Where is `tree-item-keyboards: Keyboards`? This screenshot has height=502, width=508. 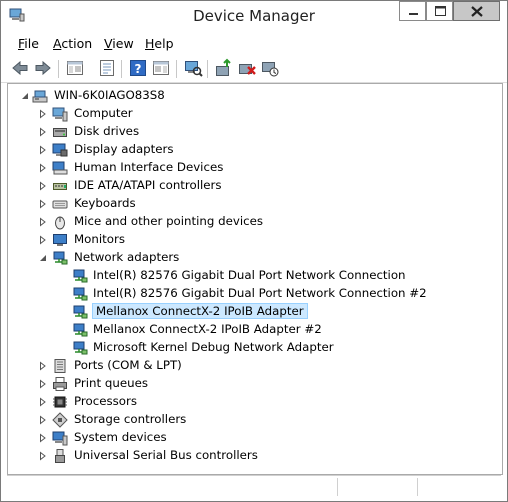 tree-item-keyboards: Keyboards is located at coordinates (253, 204).